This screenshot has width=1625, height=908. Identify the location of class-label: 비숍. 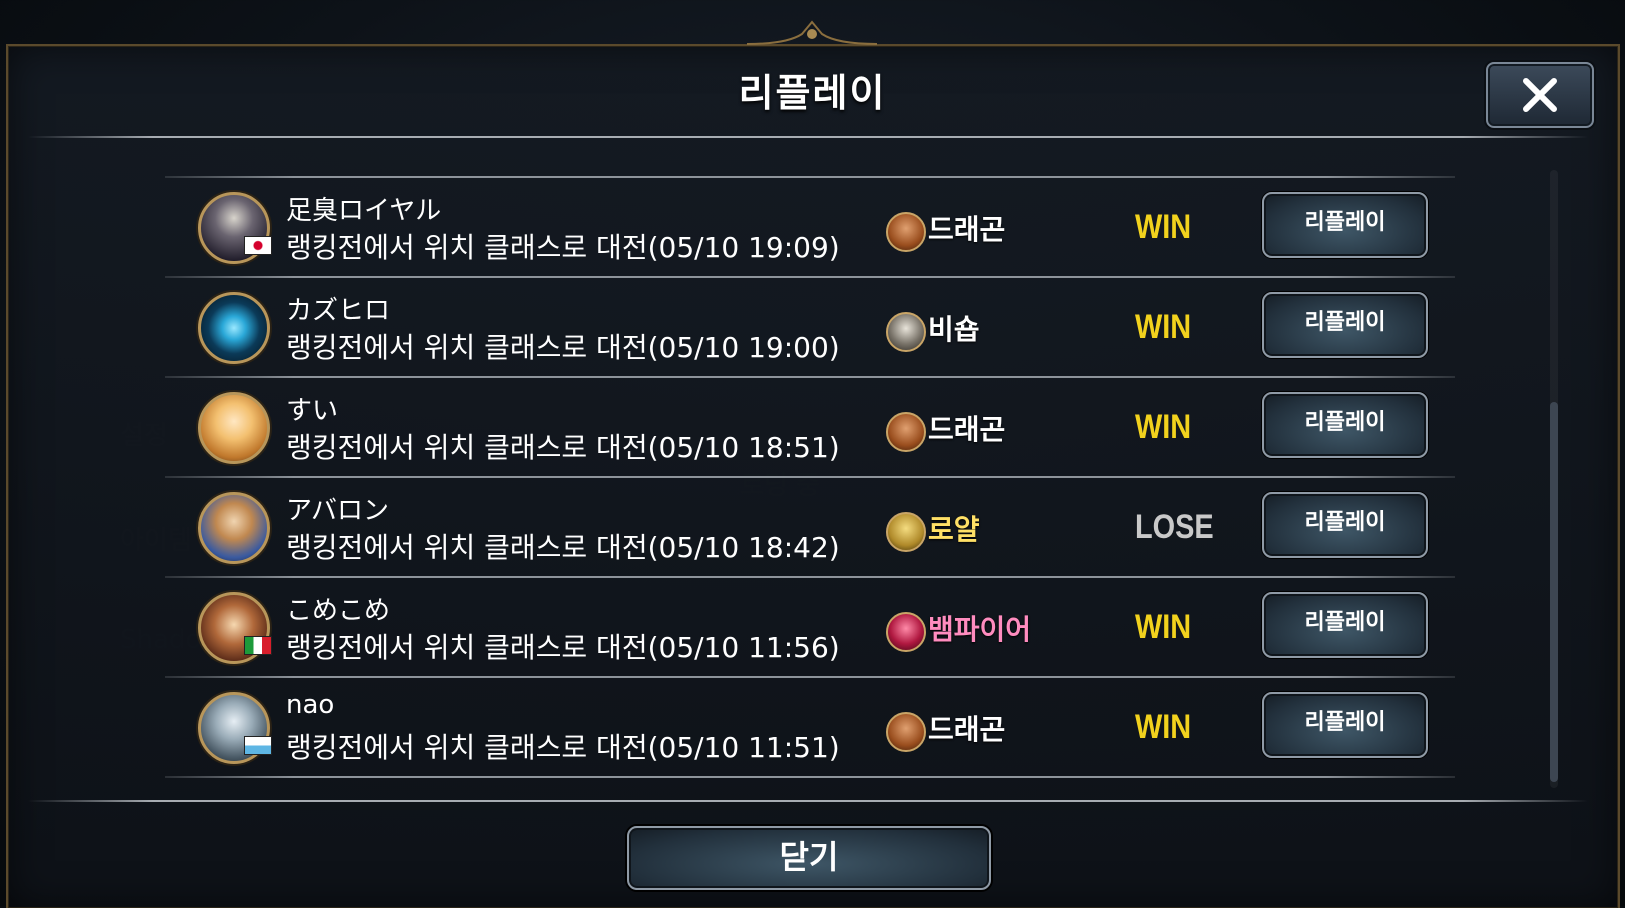
(954, 329).